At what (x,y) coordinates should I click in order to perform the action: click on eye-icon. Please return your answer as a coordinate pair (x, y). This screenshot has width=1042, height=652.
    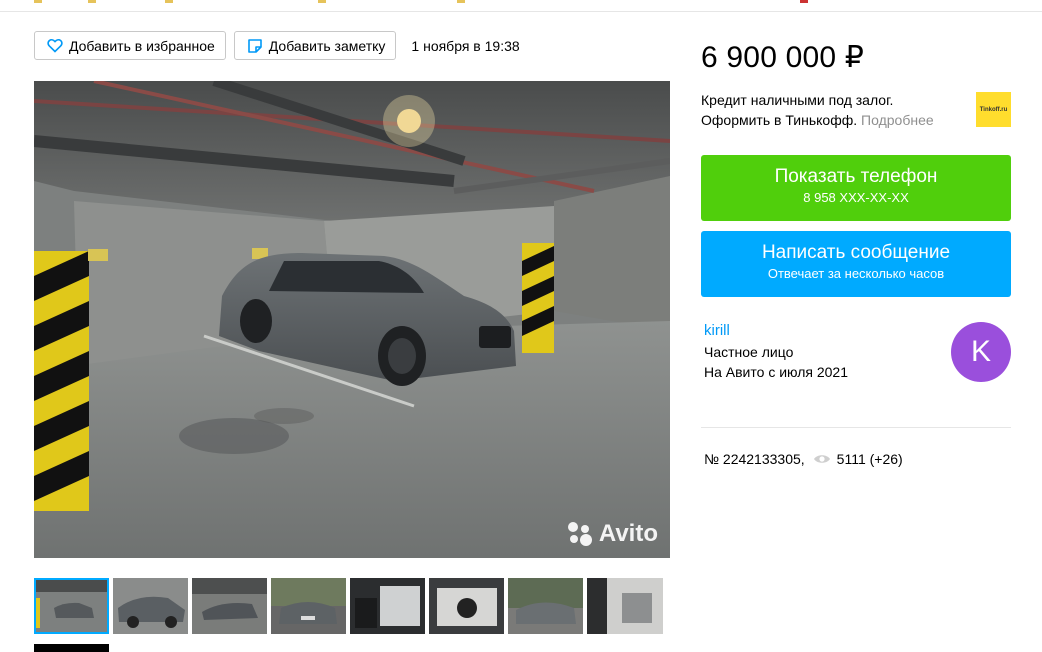
    Looking at the image, I should click on (821, 459).